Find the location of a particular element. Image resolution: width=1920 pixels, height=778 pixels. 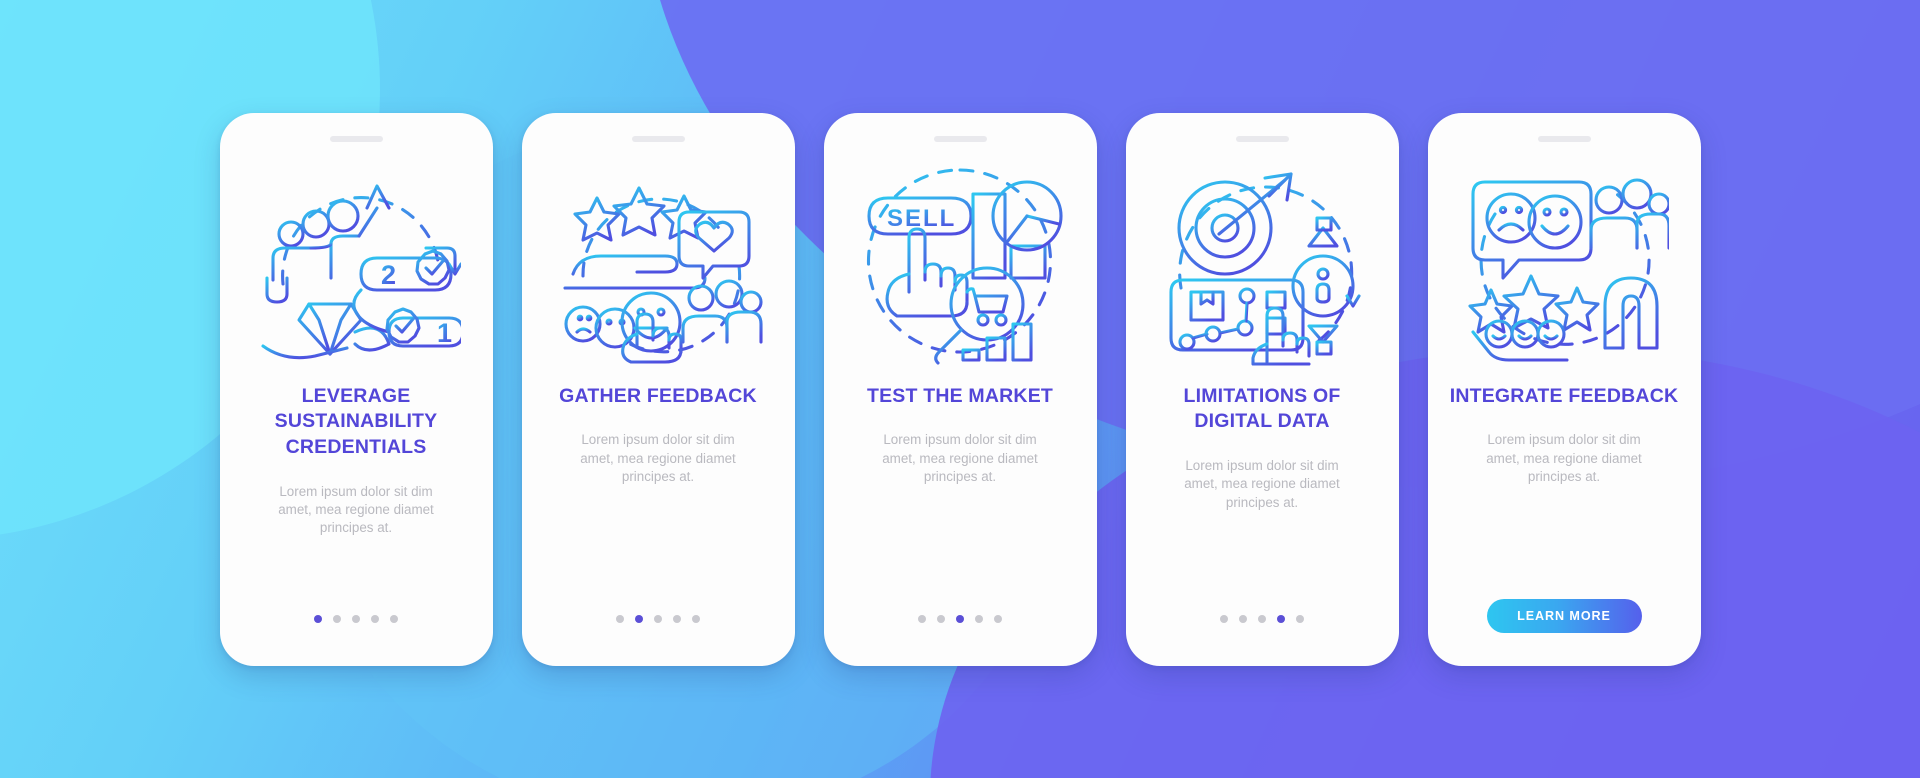

svg-text: 1 is located at coordinates (444, 333).